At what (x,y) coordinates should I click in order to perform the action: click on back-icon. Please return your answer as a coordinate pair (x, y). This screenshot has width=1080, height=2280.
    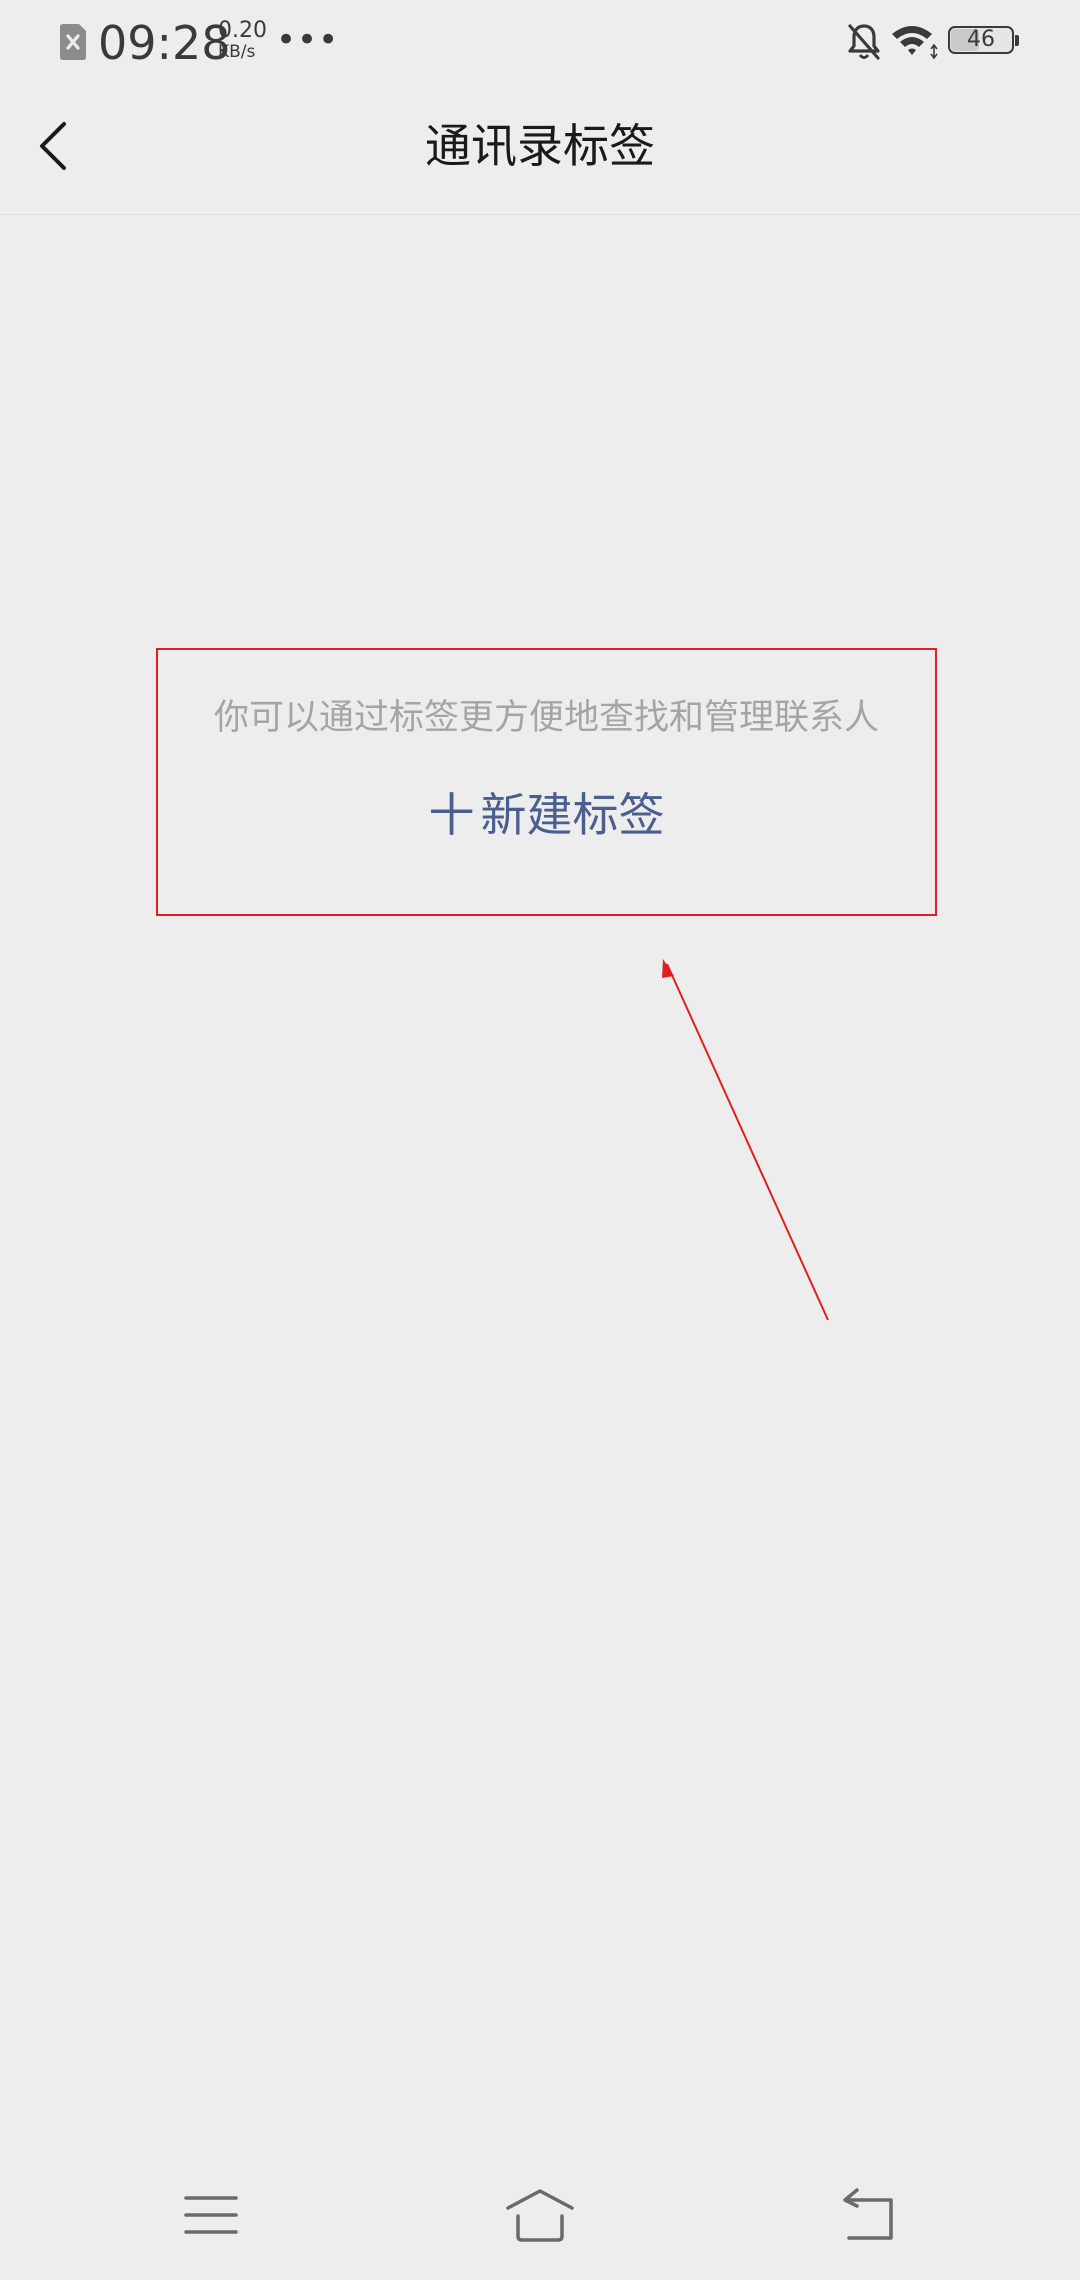
    Looking at the image, I should click on (868, 2214).